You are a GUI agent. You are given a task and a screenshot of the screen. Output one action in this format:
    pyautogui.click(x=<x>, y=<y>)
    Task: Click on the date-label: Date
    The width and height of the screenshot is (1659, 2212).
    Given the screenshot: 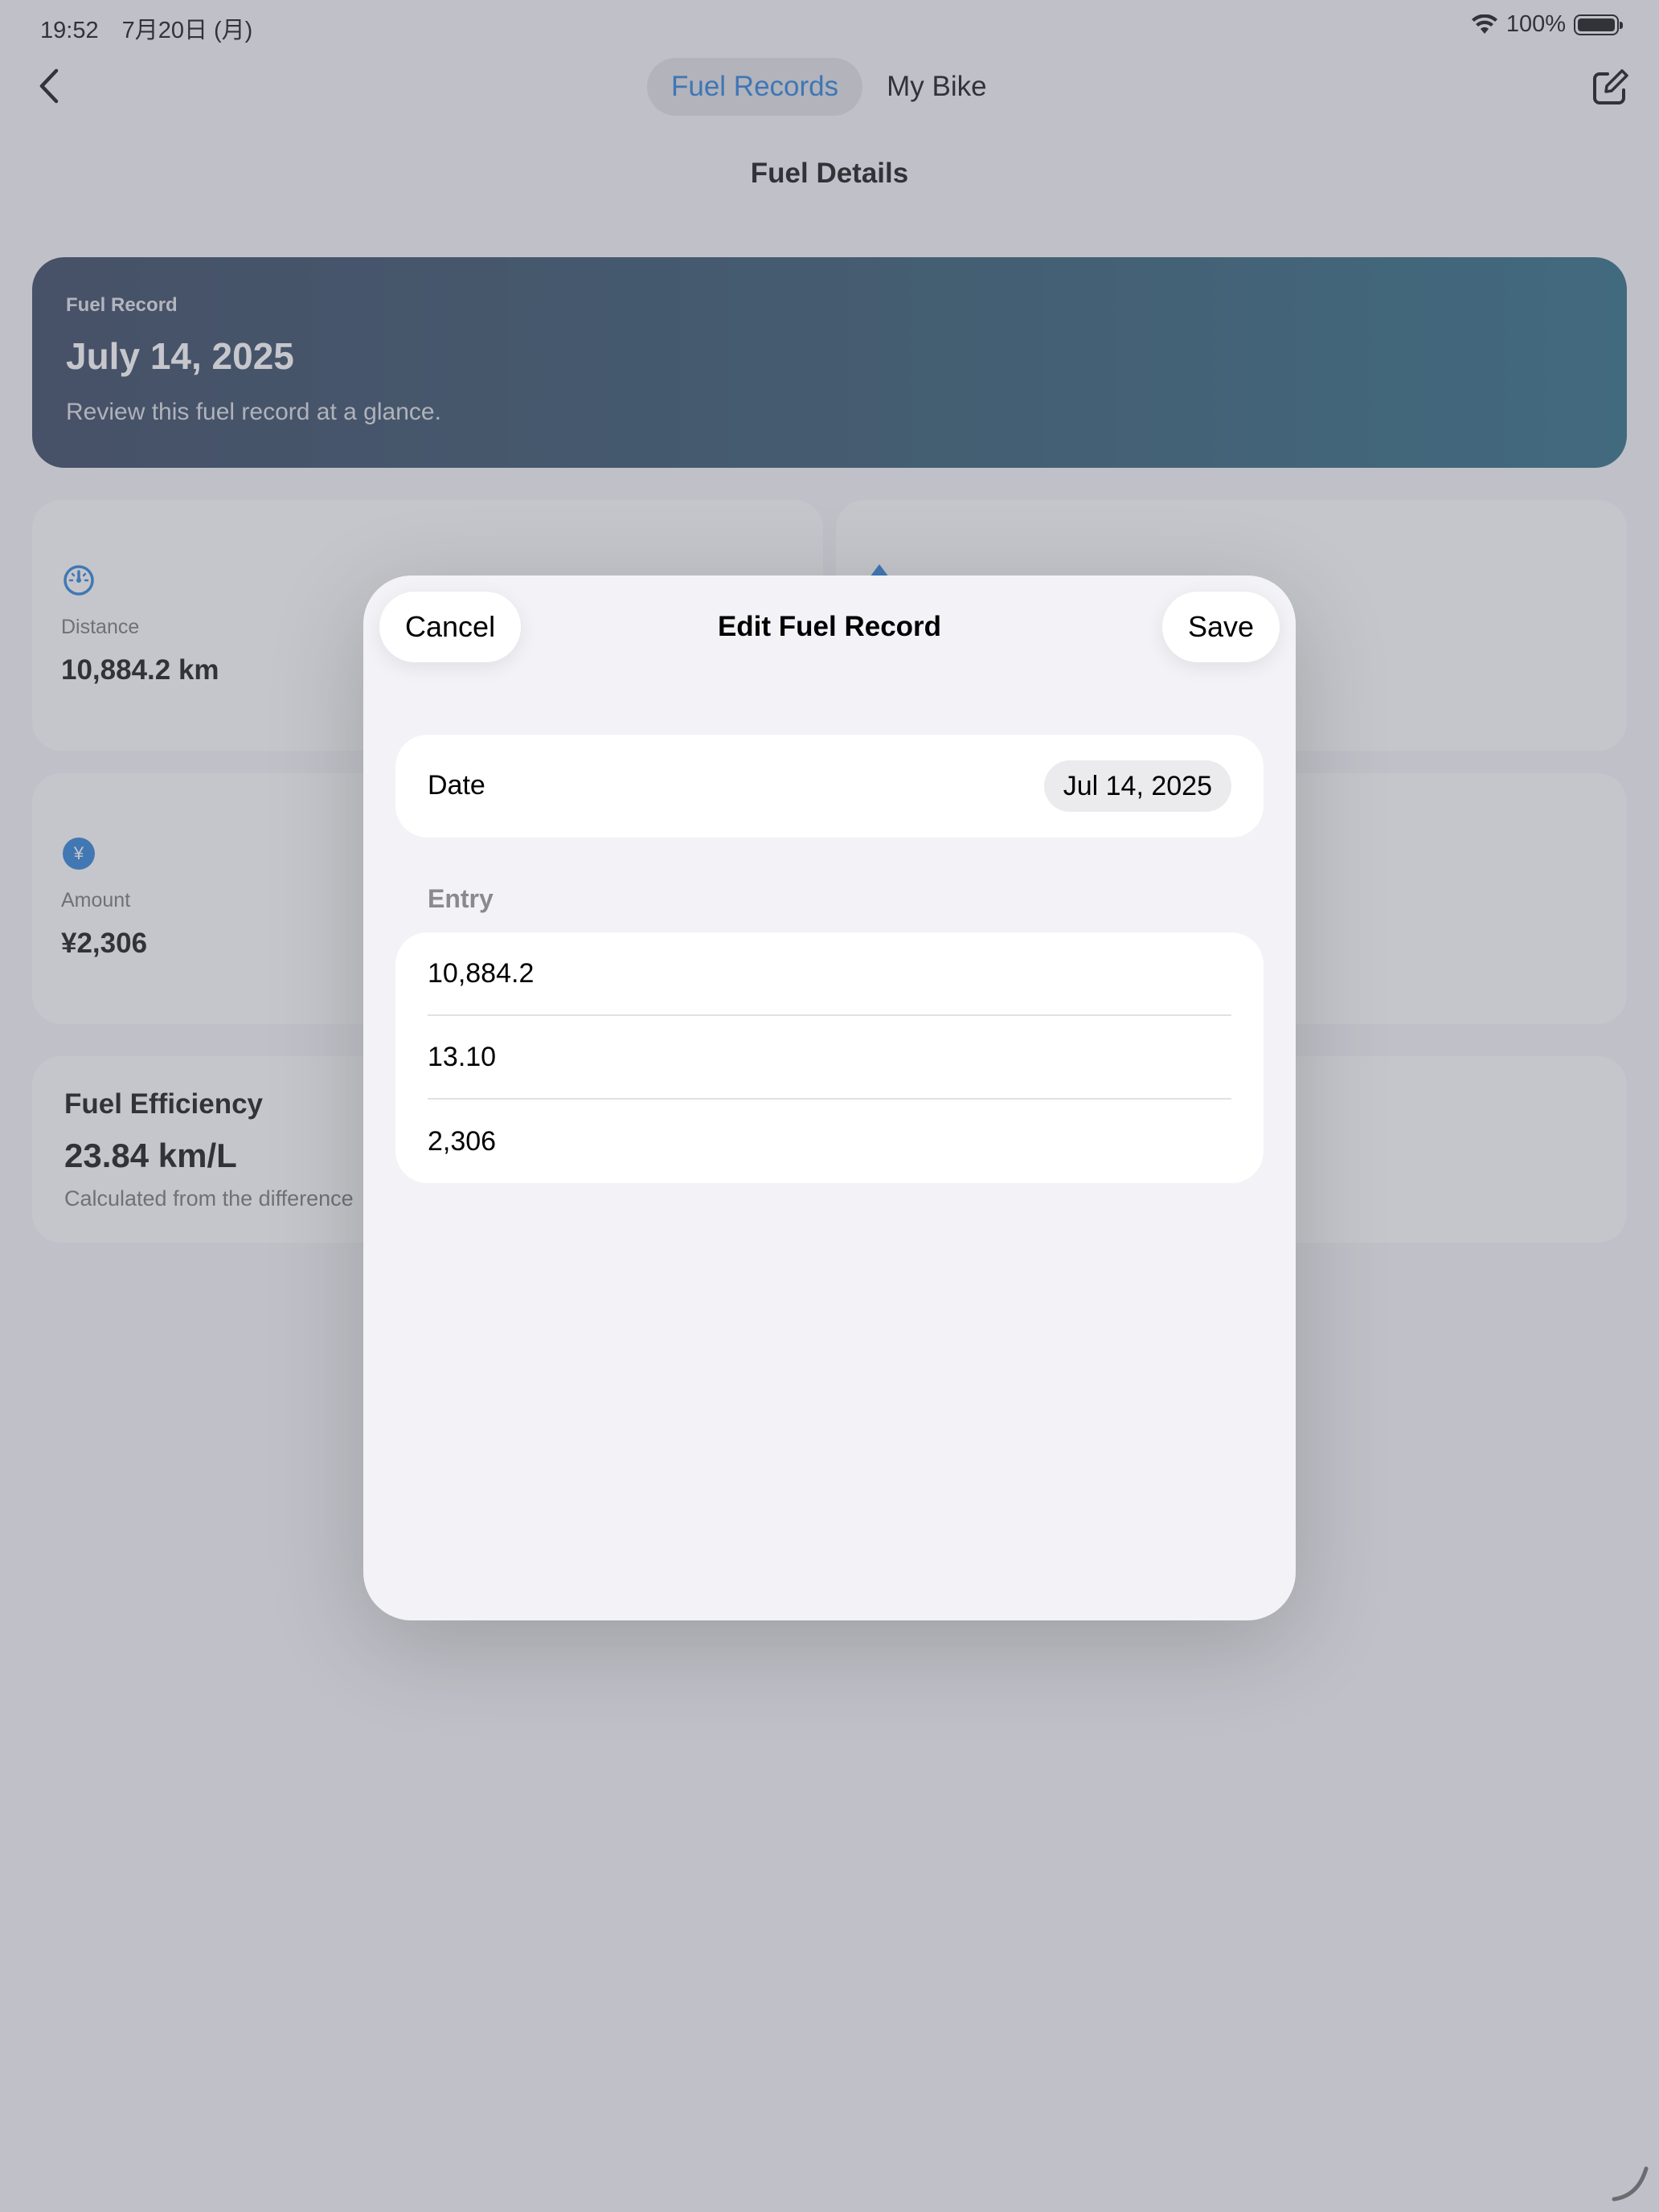 What is the action you would take?
    pyautogui.click(x=456, y=785)
    